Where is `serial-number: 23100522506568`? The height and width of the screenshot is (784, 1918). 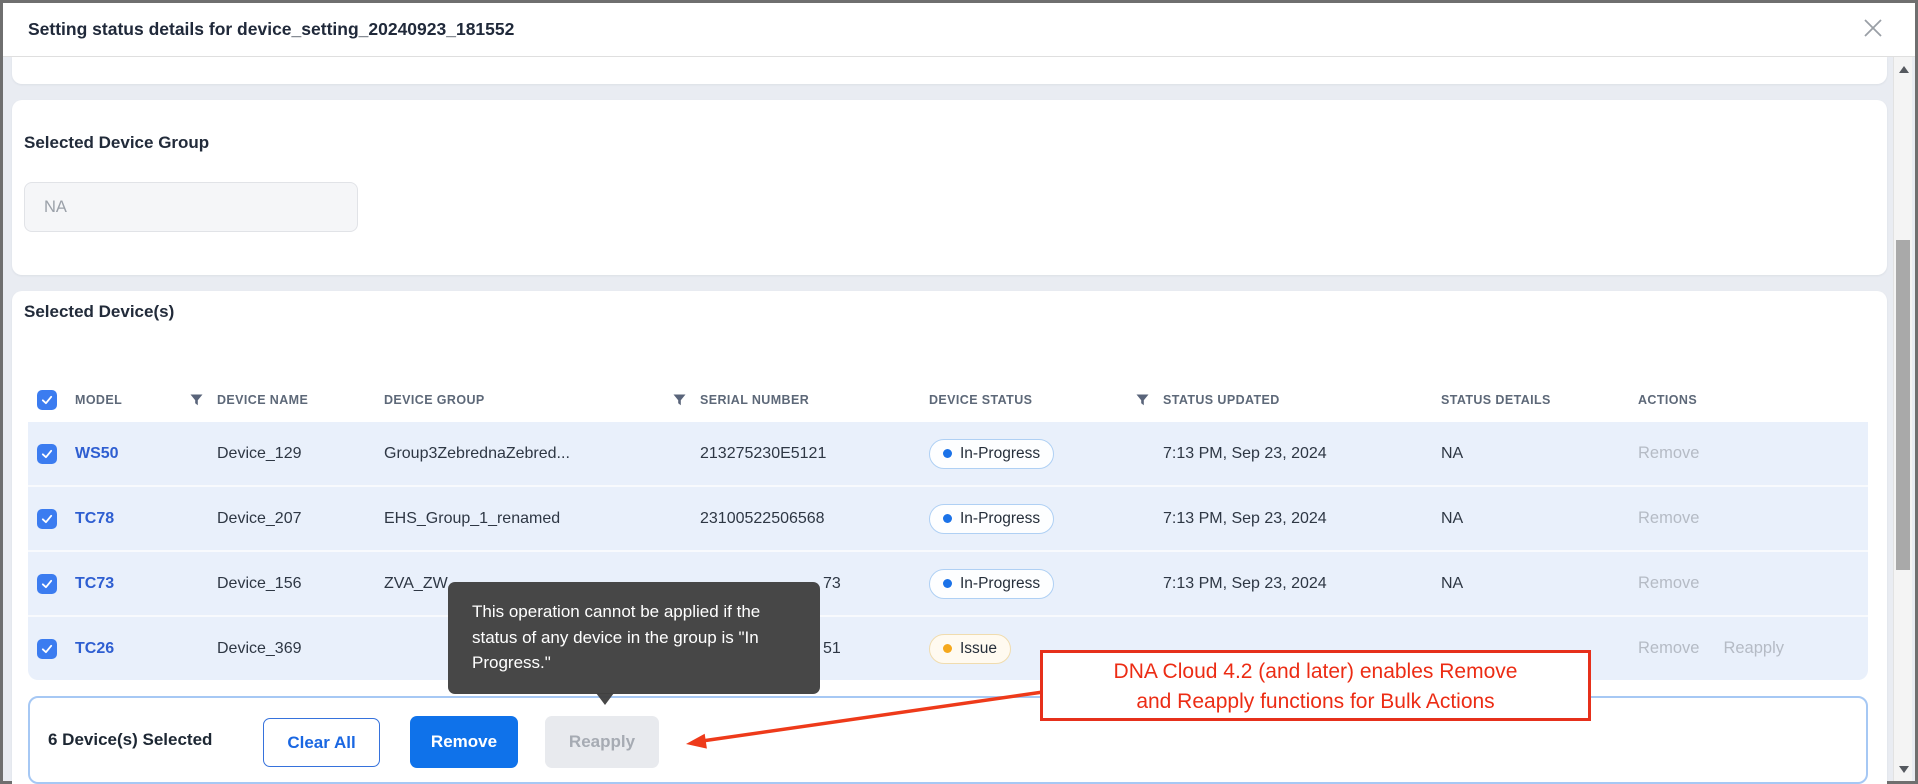
serial-number: 23100522506568 is located at coordinates (762, 518).